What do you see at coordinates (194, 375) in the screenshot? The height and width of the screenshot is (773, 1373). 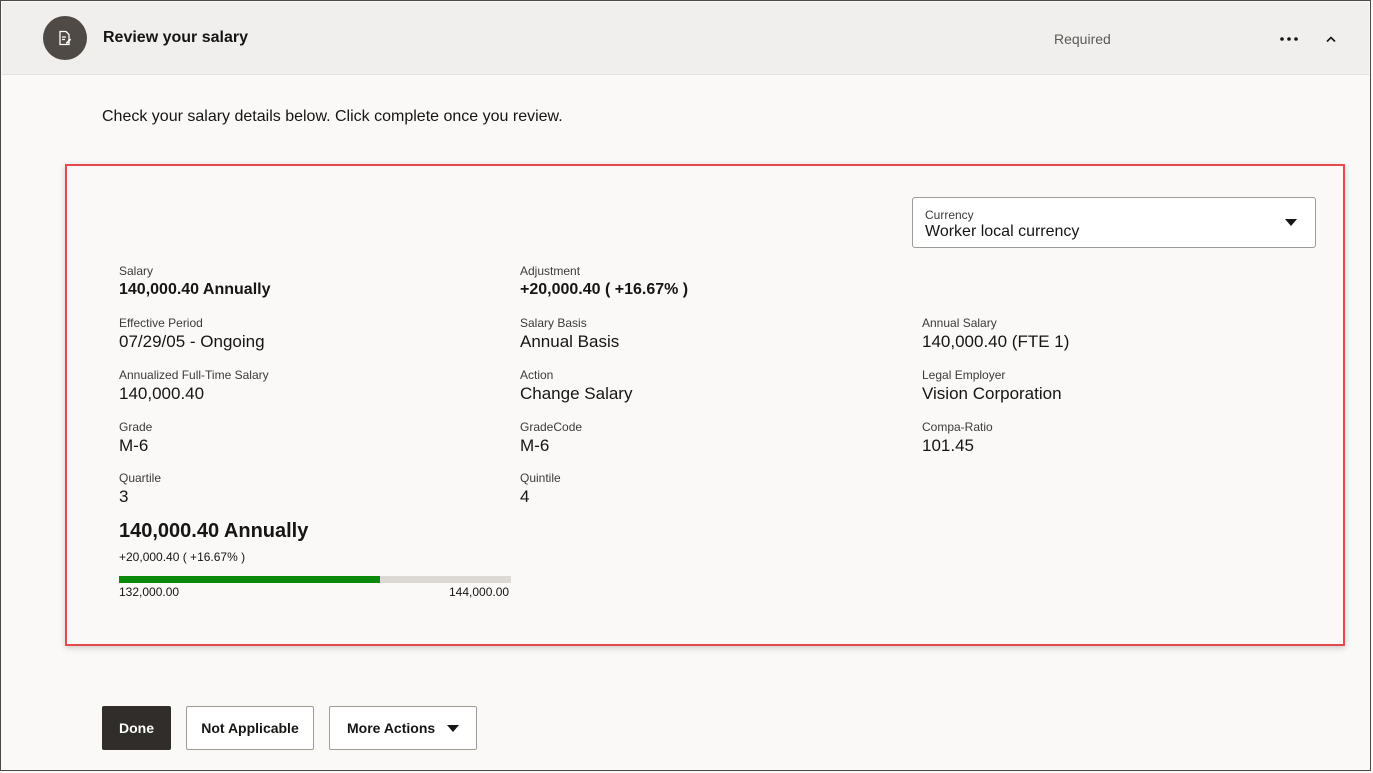 I see `annualized-fulltime-label: Annualized Full-Time Salary` at bounding box center [194, 375].